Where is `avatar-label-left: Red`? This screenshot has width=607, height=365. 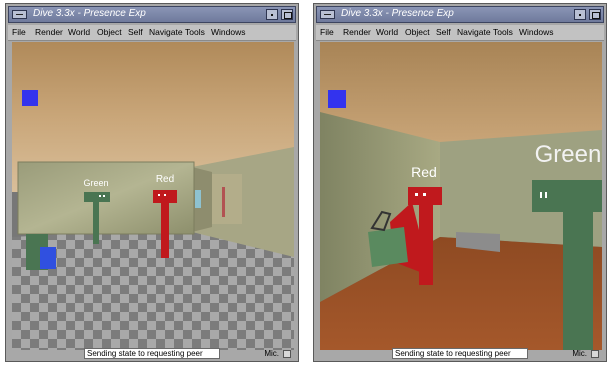
avatar-label-left: Red is located at coordinates (424, 172).